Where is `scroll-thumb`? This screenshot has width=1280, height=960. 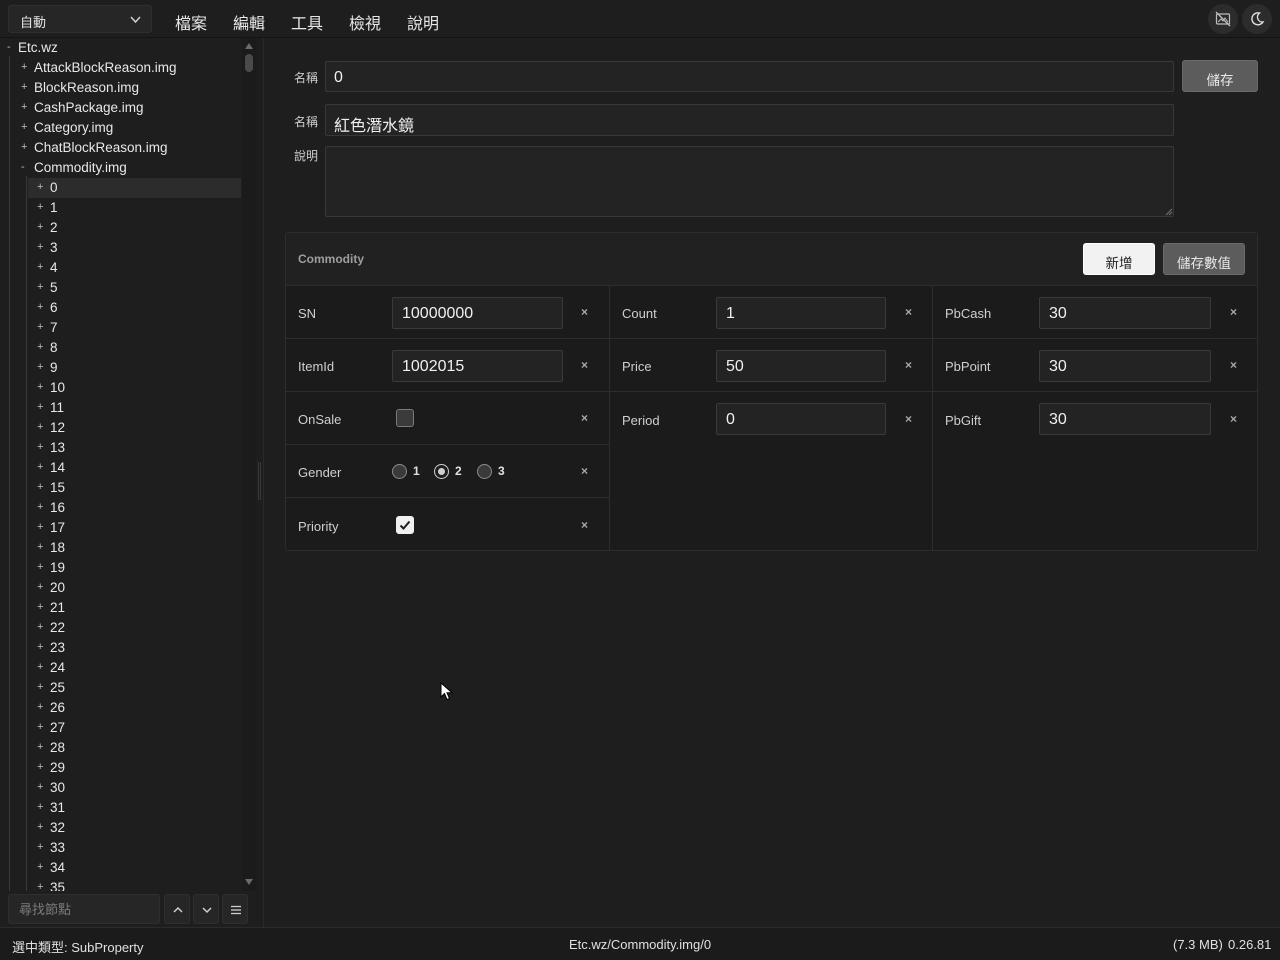
scroll-thumb is located at coordinates (249, 63).